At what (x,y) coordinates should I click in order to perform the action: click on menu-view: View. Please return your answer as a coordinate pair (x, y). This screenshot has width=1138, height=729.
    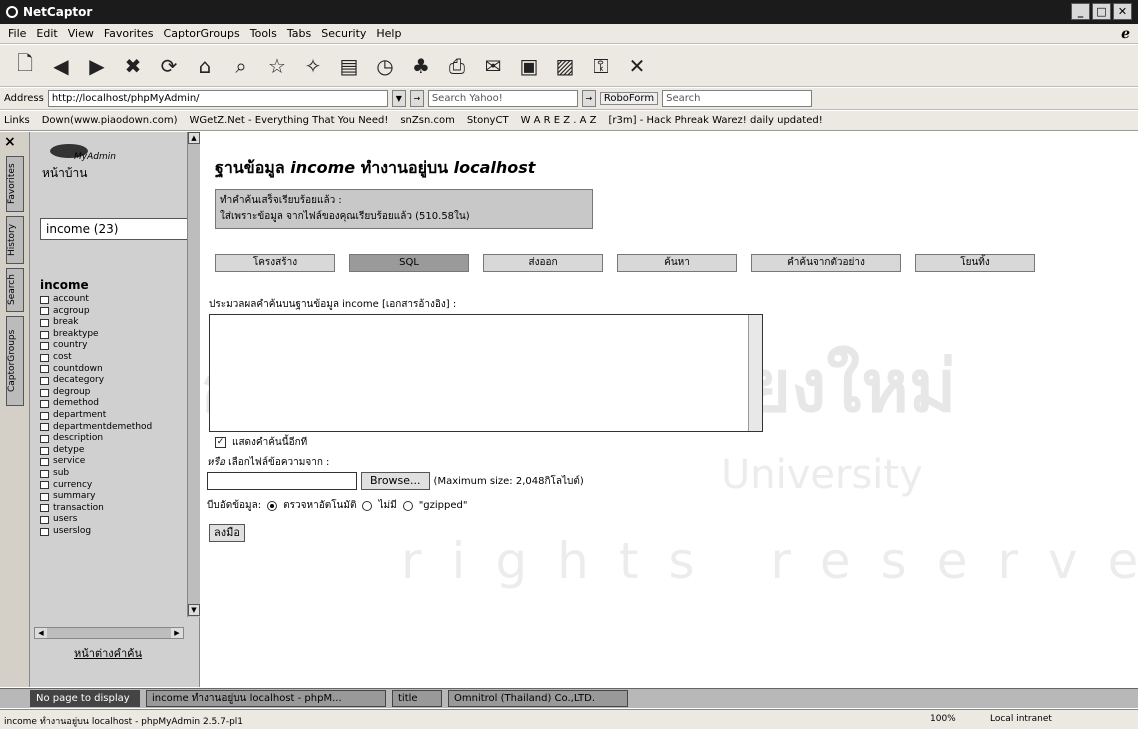
    Looking at the image, I should click on (81, 33).